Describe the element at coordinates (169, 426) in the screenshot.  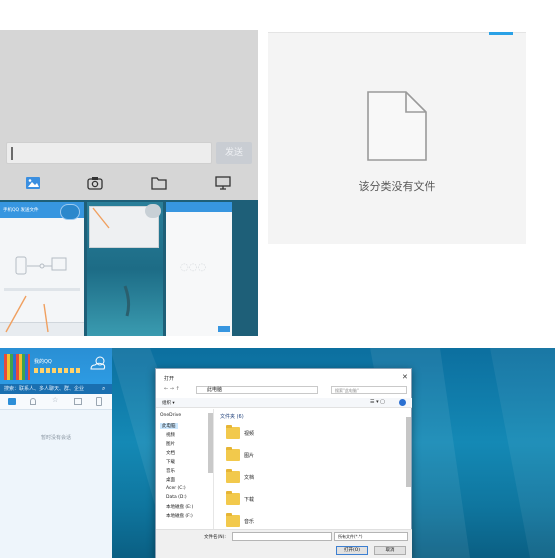
I see `nav-item-this-pc: 此电脑` at that location.